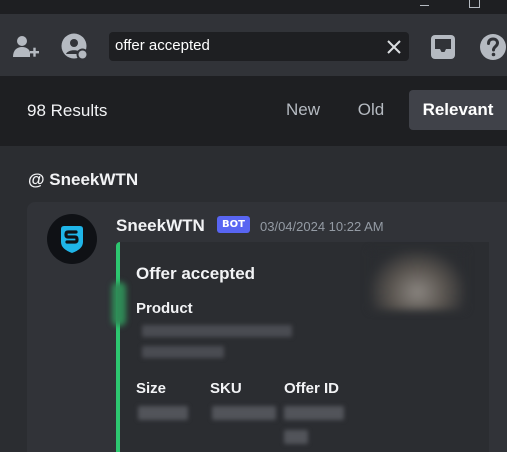  I want to click on tab-relevant: Relevant, so click(458, 110).